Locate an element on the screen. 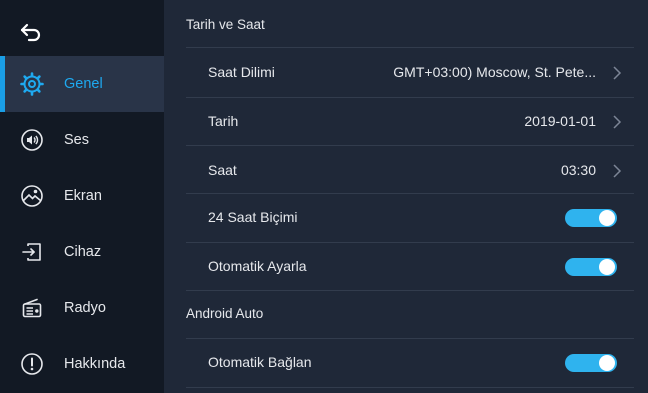 This screenshot has width=648, height=393. section-title-datetime: Tarih ve Saat is located at coordinates (225, 24).